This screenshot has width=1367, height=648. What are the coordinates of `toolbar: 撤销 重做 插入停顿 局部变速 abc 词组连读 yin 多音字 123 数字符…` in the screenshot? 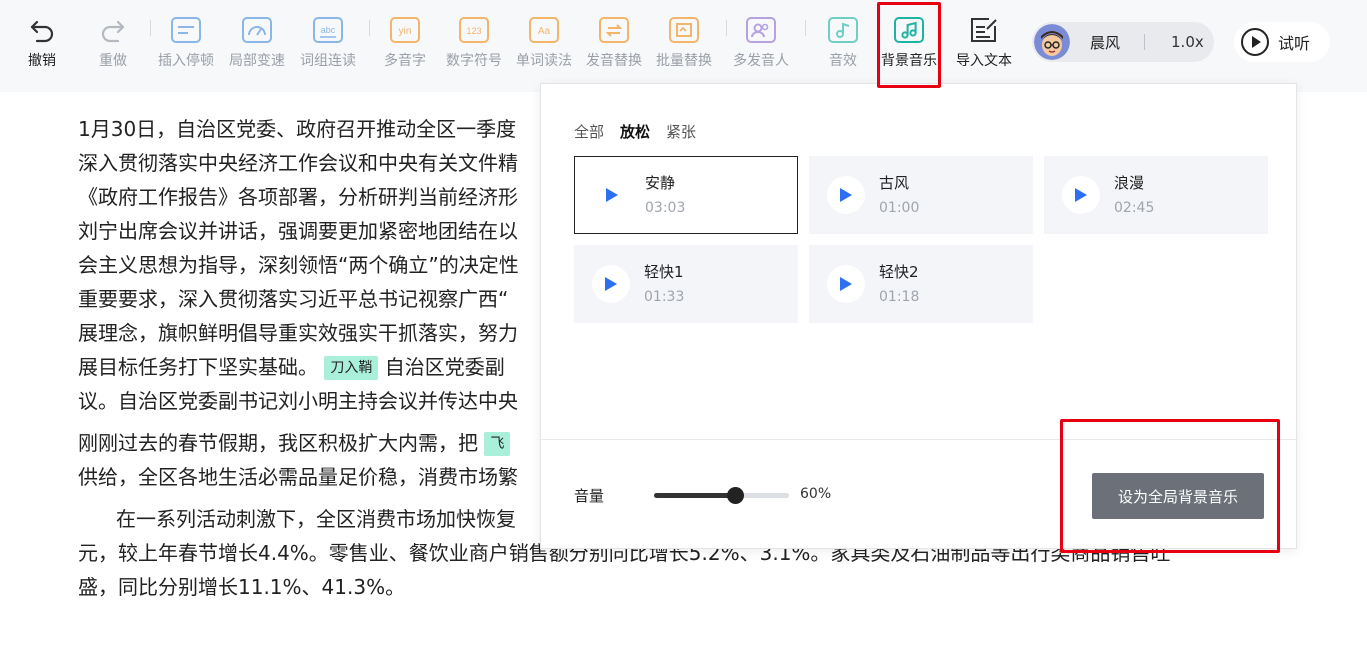 It's located at (683, 46).